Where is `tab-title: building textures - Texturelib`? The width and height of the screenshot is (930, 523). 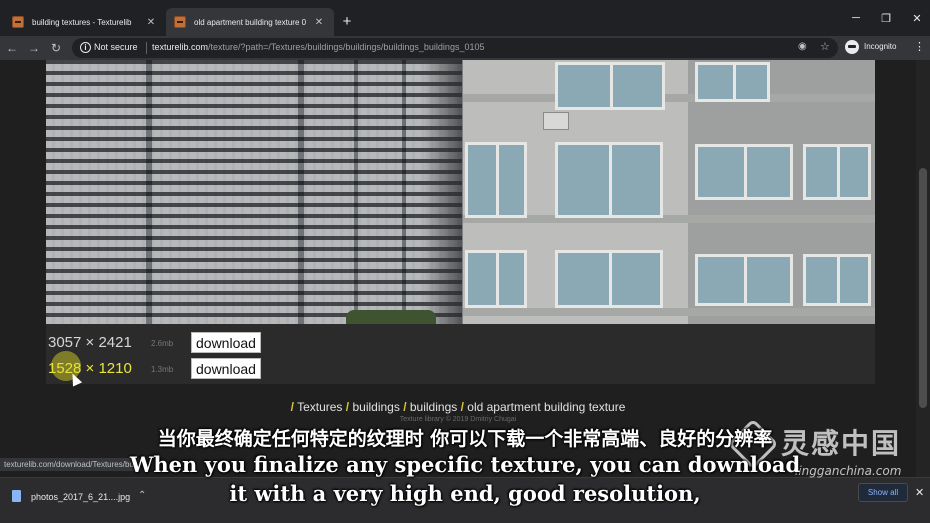 tab-title: building textures - Texturelib is located at coordinates (82, 22).